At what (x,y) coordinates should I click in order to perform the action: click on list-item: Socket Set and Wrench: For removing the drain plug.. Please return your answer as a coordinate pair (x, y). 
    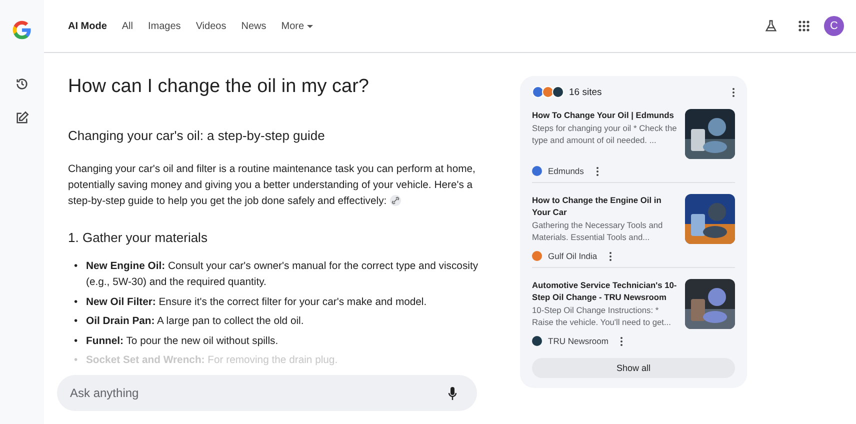
    Looking at the image, I should click on (212, 361).